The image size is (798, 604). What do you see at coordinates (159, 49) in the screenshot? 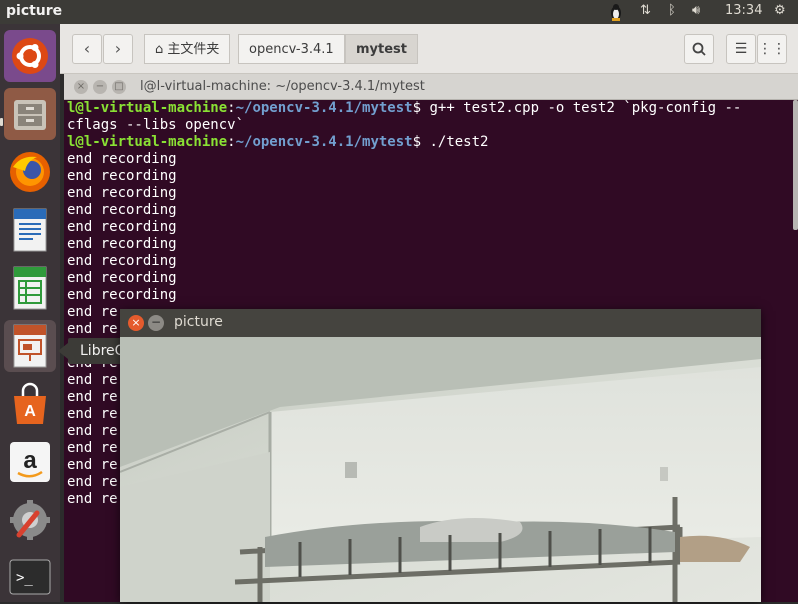
I see `home-icon: ⌂` at bounding box center [159, 49].